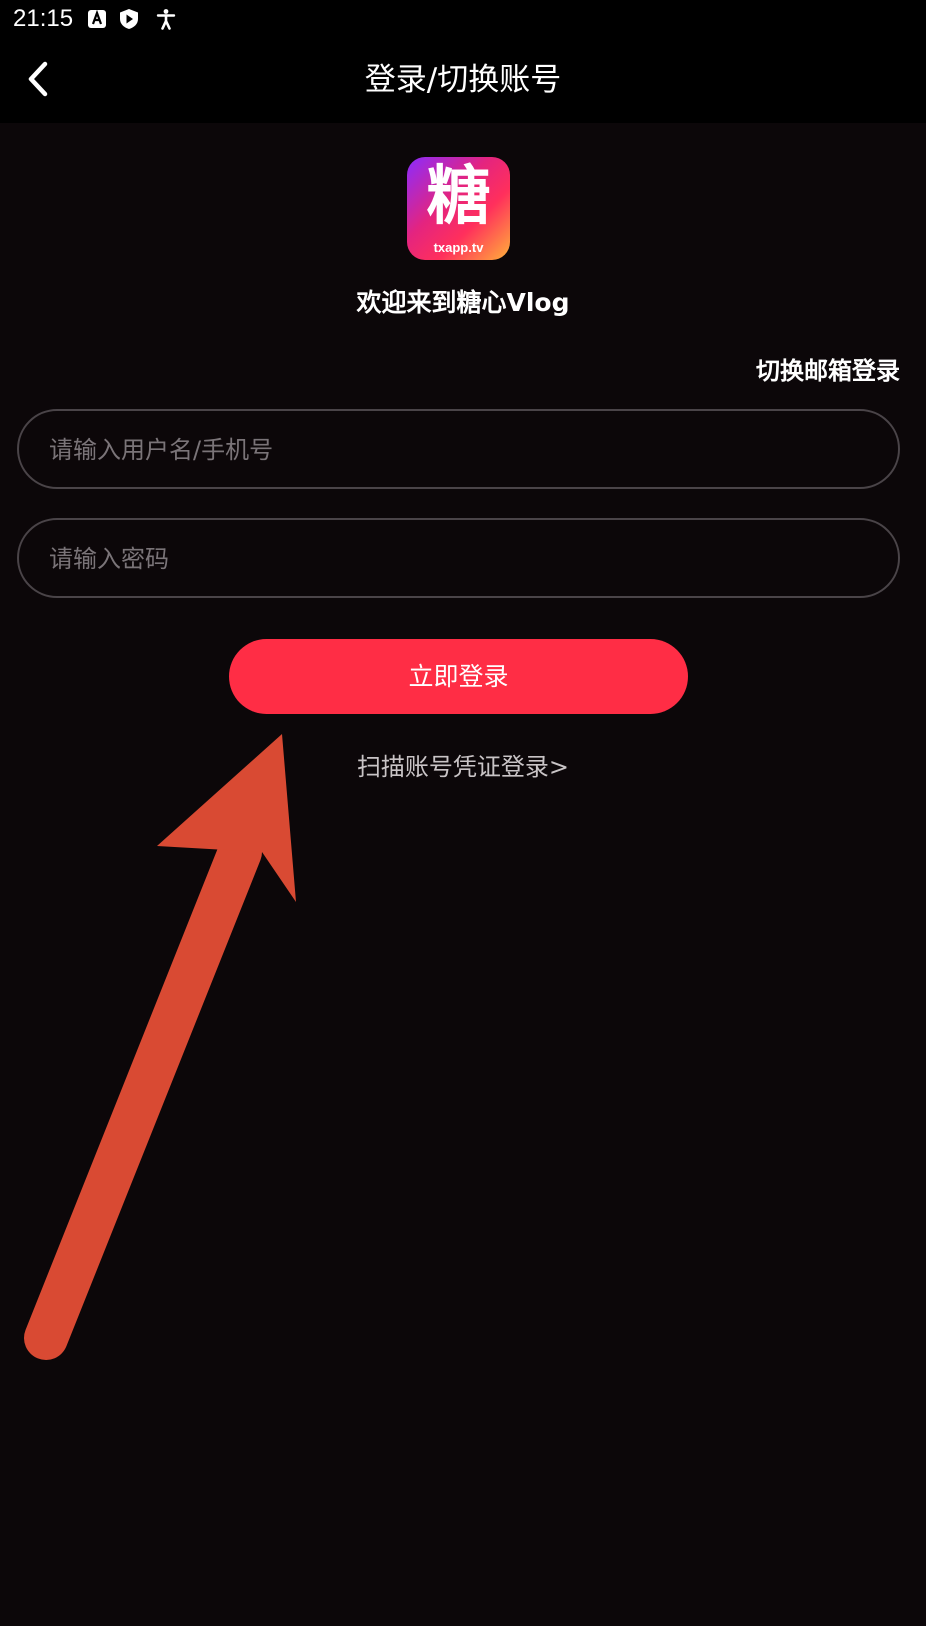  I want to click on scan-credential-login-link: 扫描账号凭证登录>, so click(463, 767).